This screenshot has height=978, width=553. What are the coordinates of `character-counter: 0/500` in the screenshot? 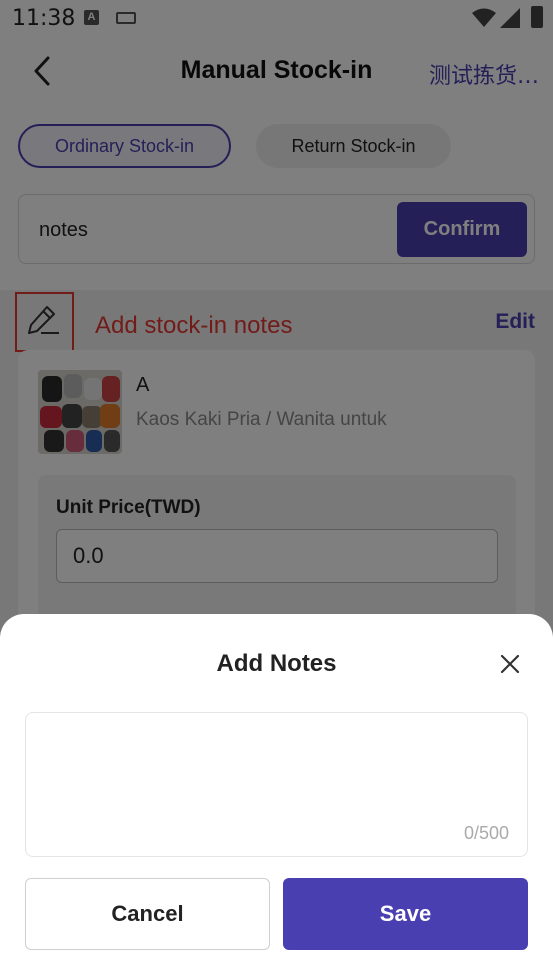 It's located at (486, 833).